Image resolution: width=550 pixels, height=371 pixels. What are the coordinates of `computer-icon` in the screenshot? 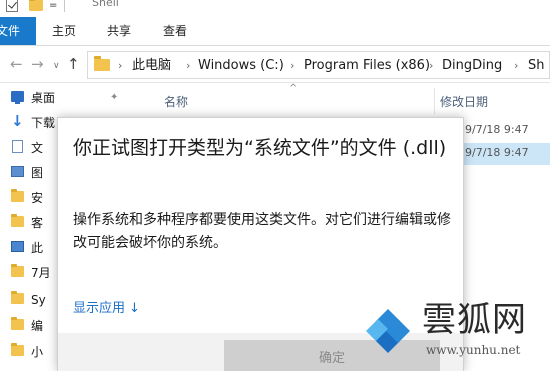 It's located at (17, 246).